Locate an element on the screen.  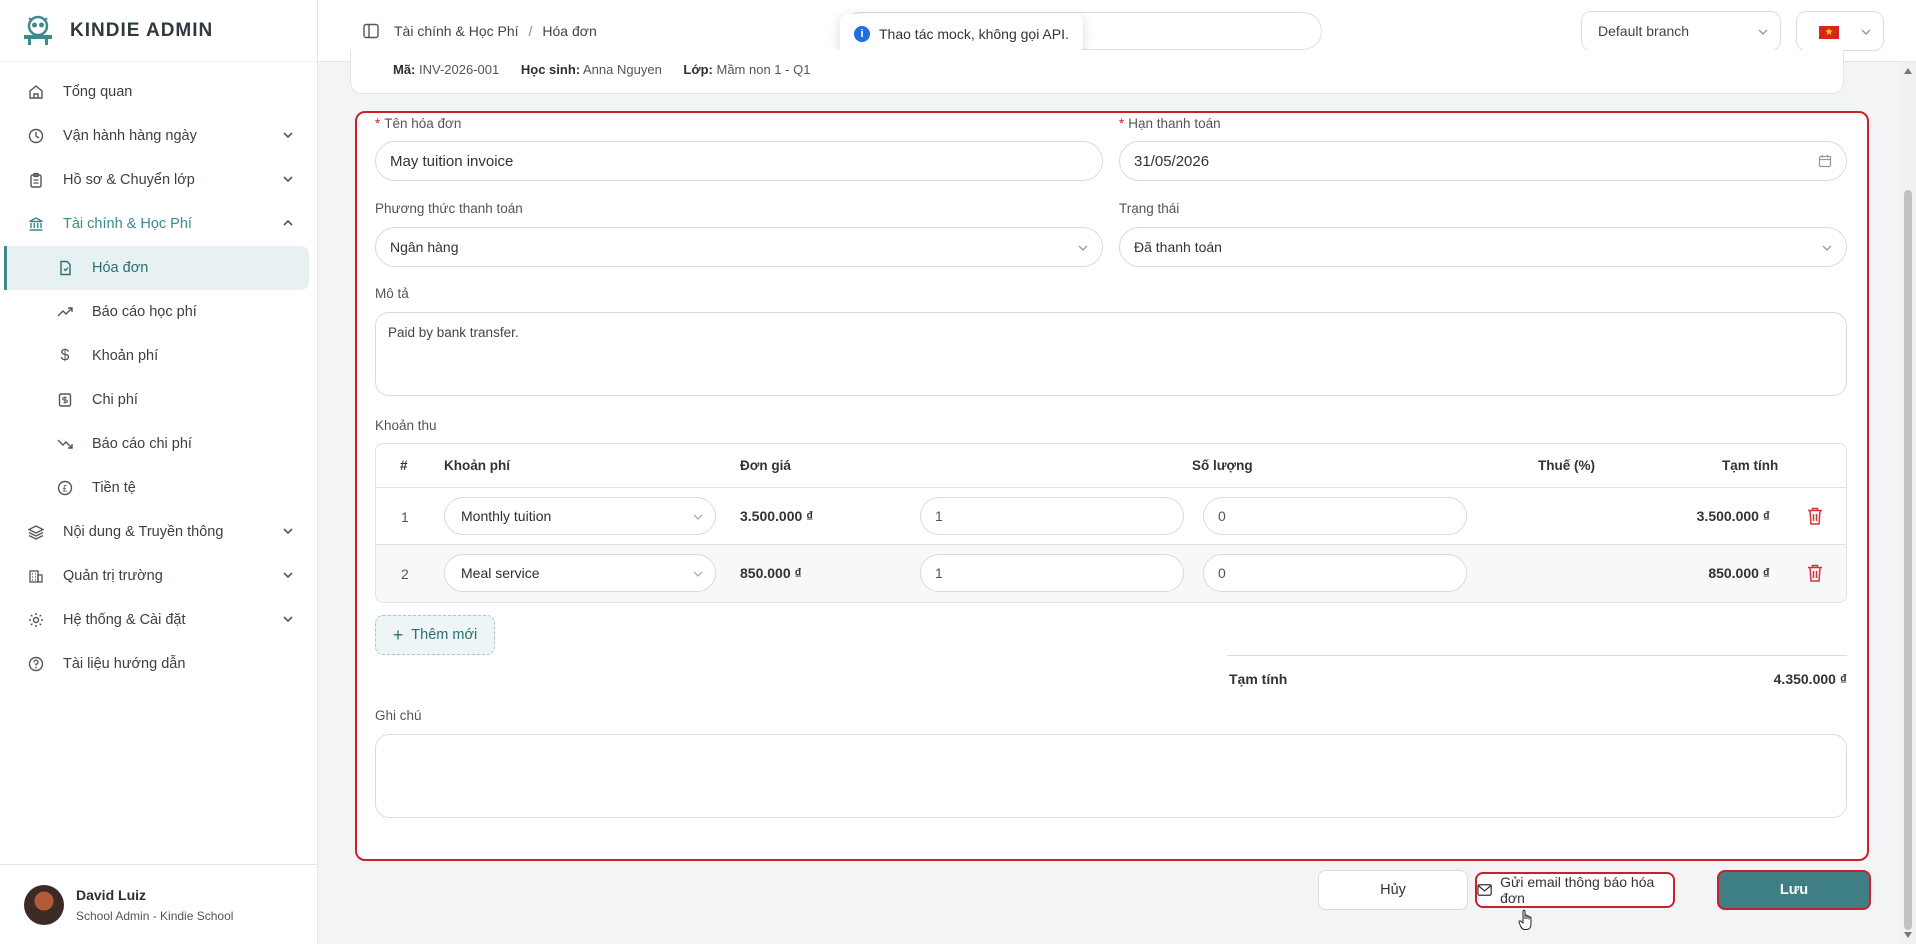
invoice-name-input: May tuition invoice is located at coordinates (739, 161).